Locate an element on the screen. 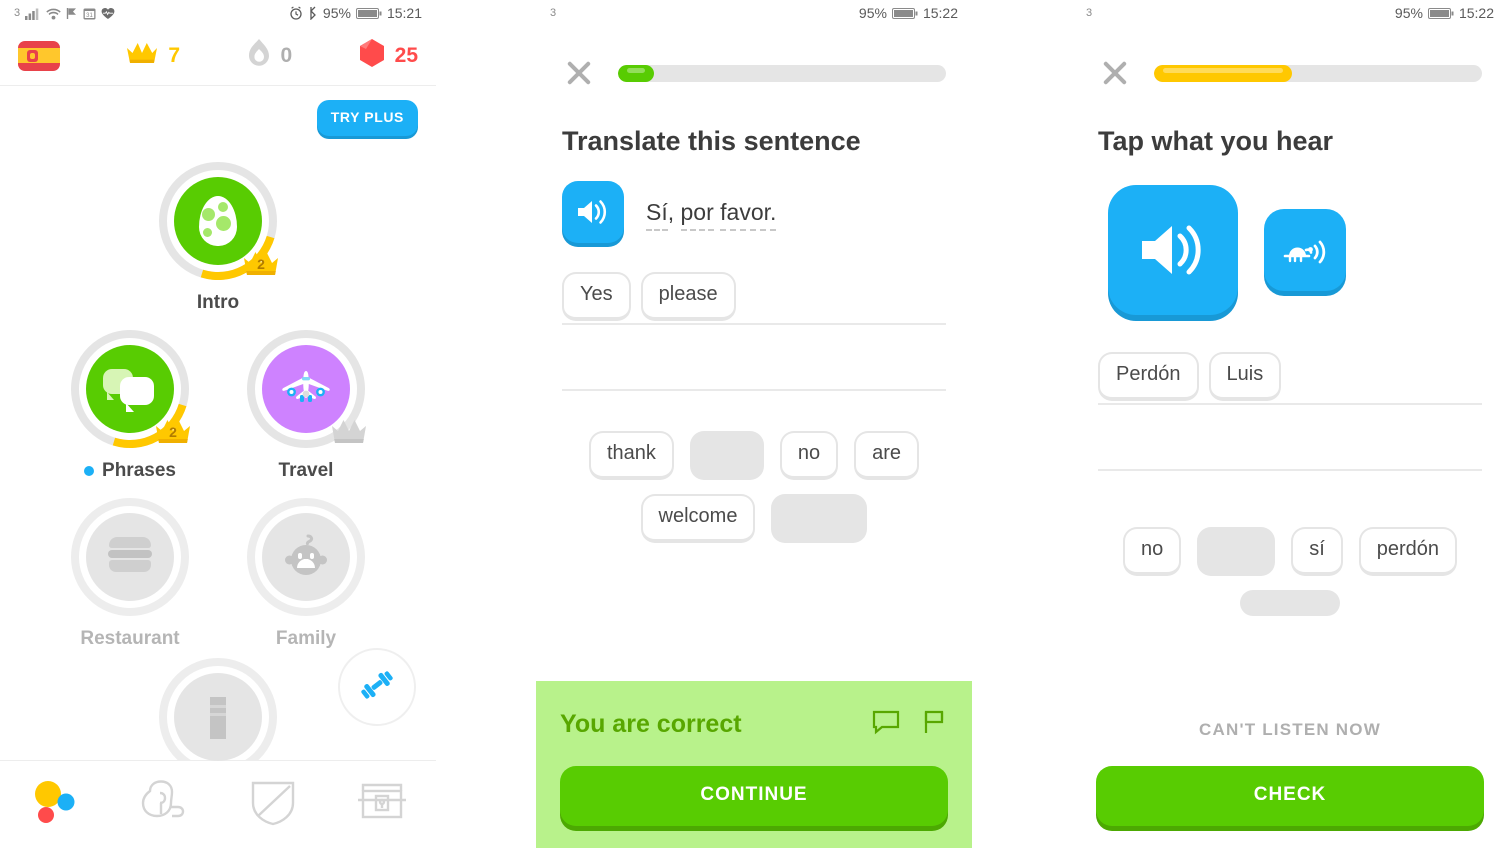  word-bank: no sí perdón is located at coordinates (1290, 543).